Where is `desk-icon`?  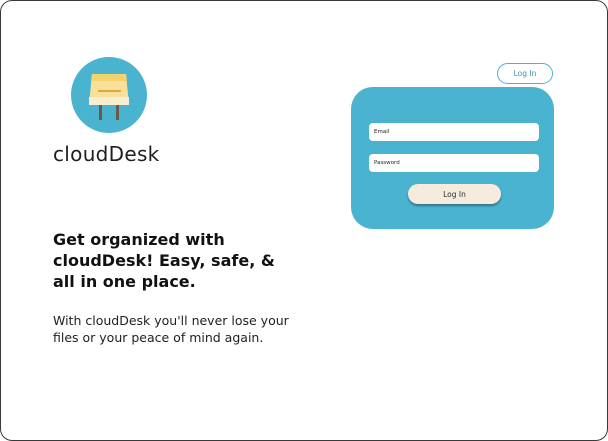 desk-icon is located at coordinates (109, 97).